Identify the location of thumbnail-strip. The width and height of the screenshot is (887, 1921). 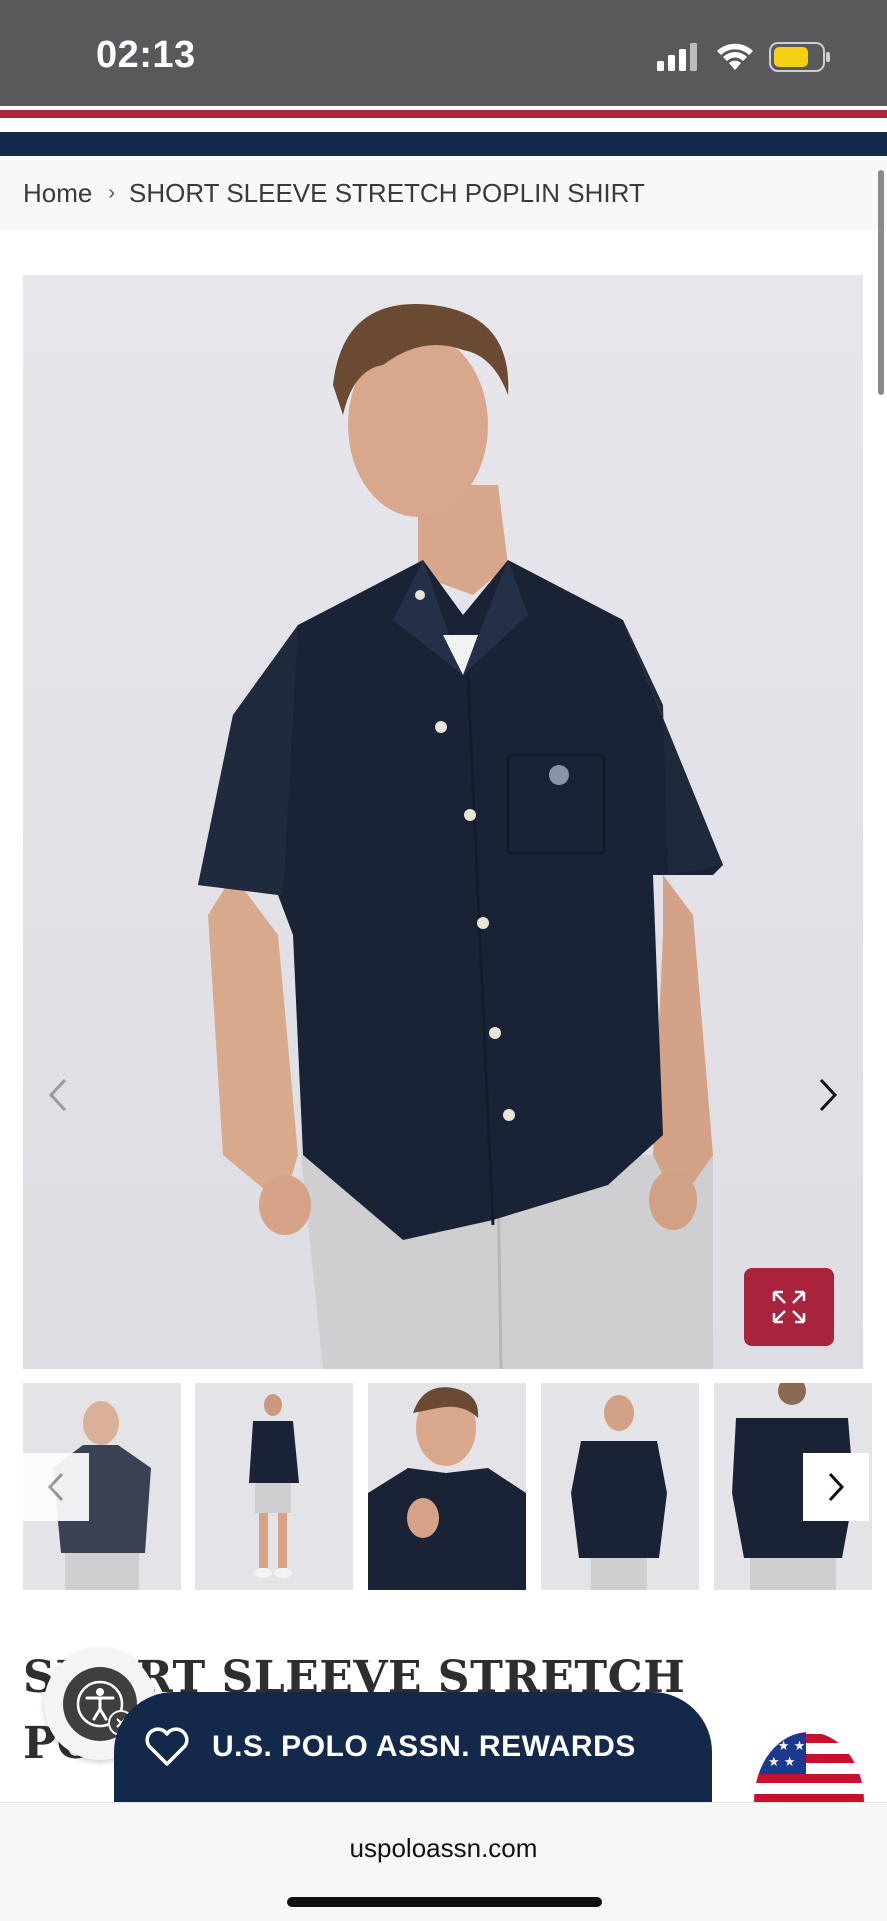
(455, 1486).